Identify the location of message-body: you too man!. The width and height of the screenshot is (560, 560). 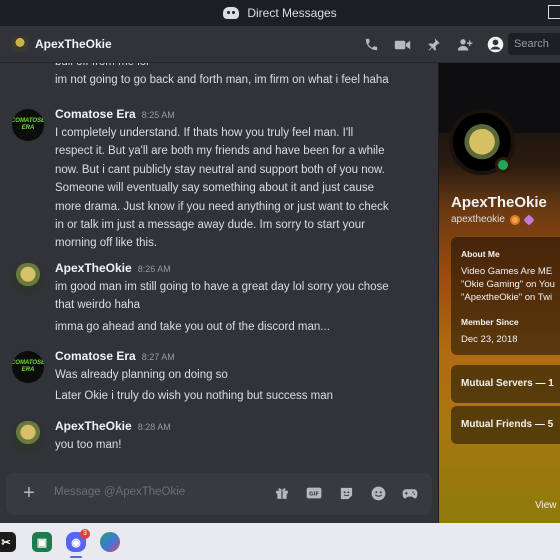
(232, 445).